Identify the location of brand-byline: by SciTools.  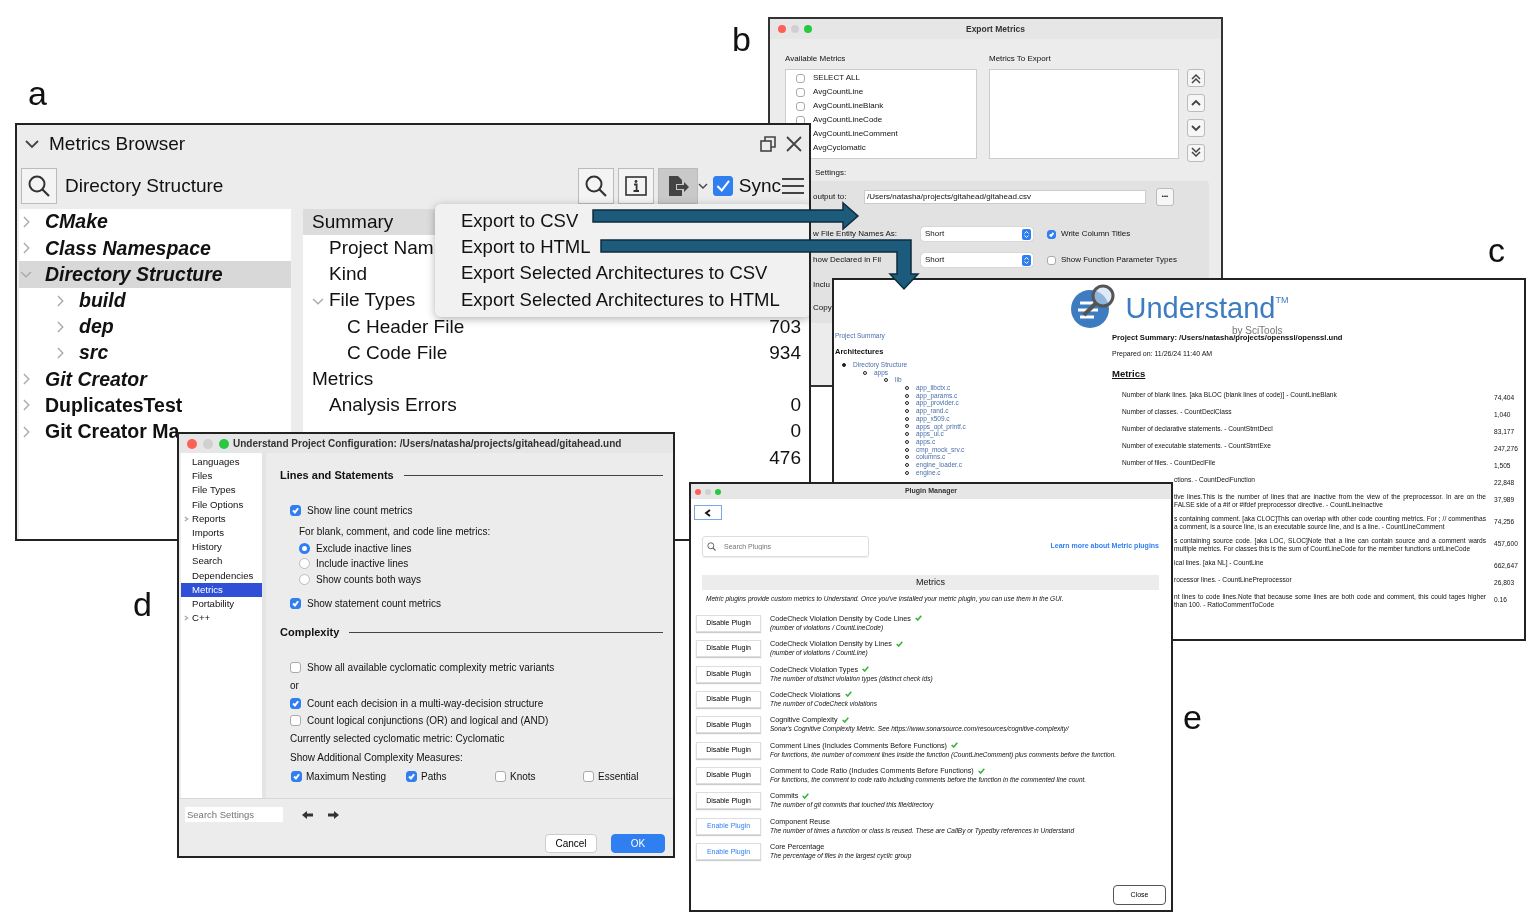
(1257, 330).